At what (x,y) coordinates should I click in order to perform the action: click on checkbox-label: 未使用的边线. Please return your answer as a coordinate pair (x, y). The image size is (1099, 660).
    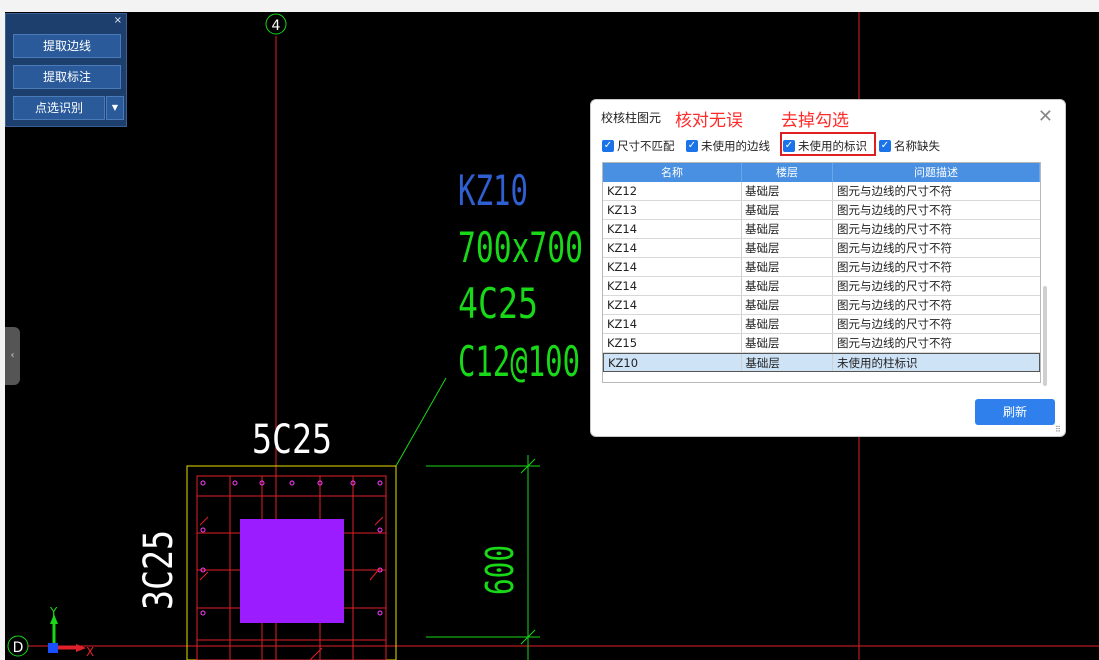
    Looking at the image, I should click on (735, 146).